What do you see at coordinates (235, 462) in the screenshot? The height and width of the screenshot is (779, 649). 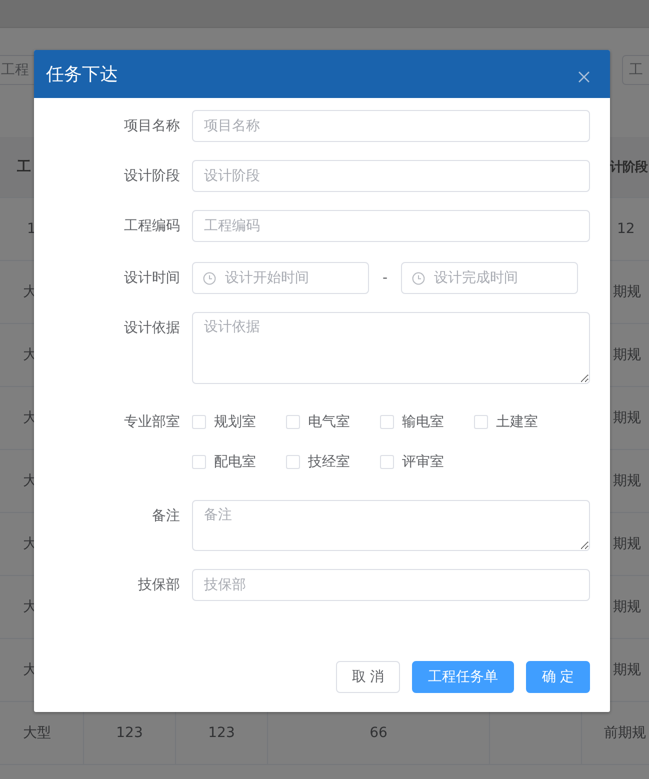 I see `checkbox-label: 配电室` at bounding box center [235, 462].